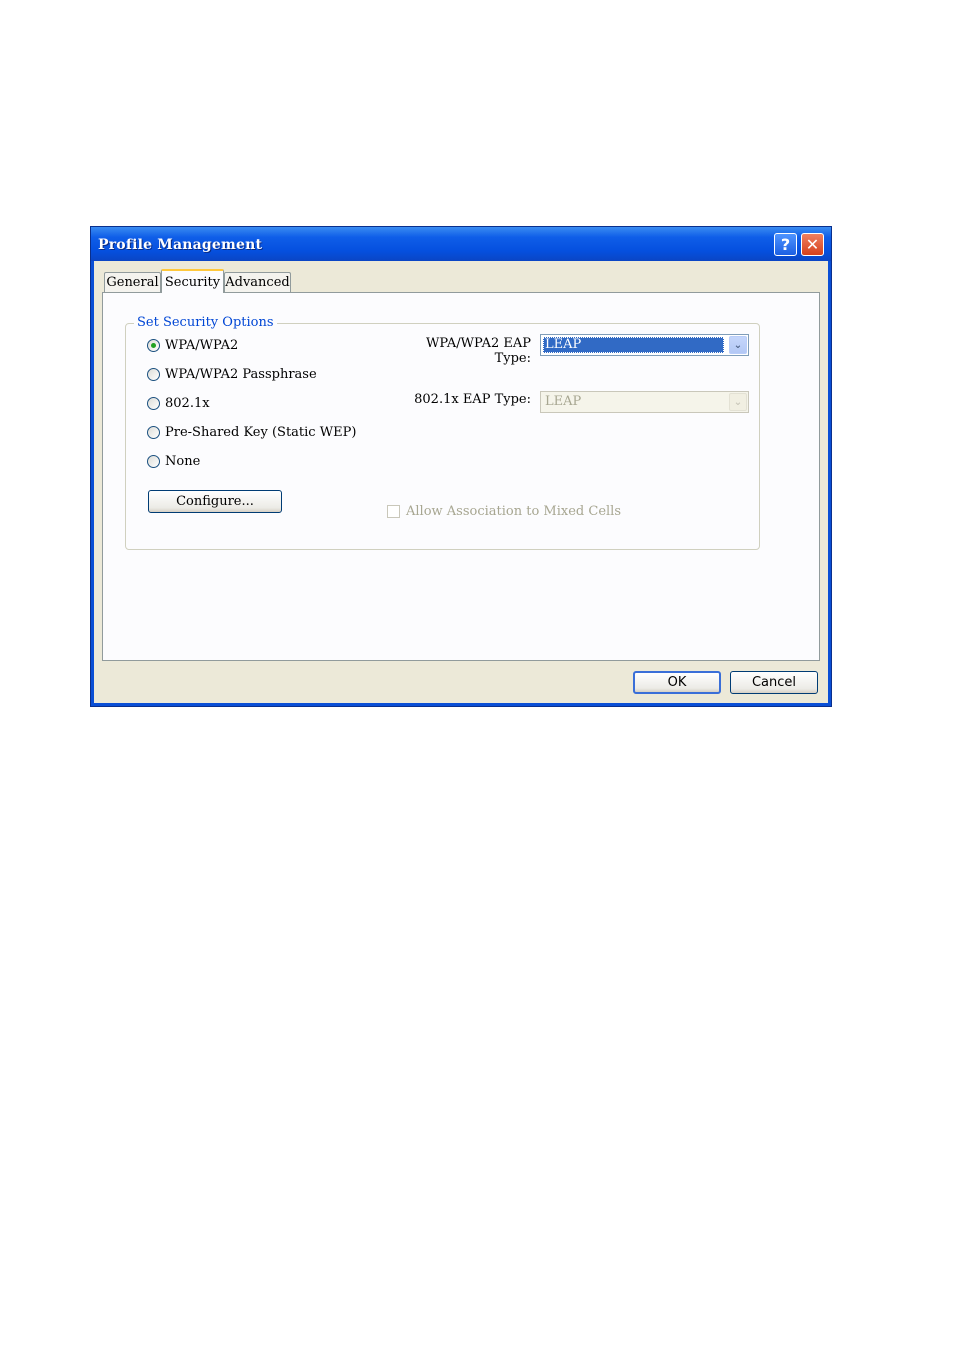  I want to click on wpa-eap-type-label: WPA/WPA2 EAP Type:, so click(478, 351).